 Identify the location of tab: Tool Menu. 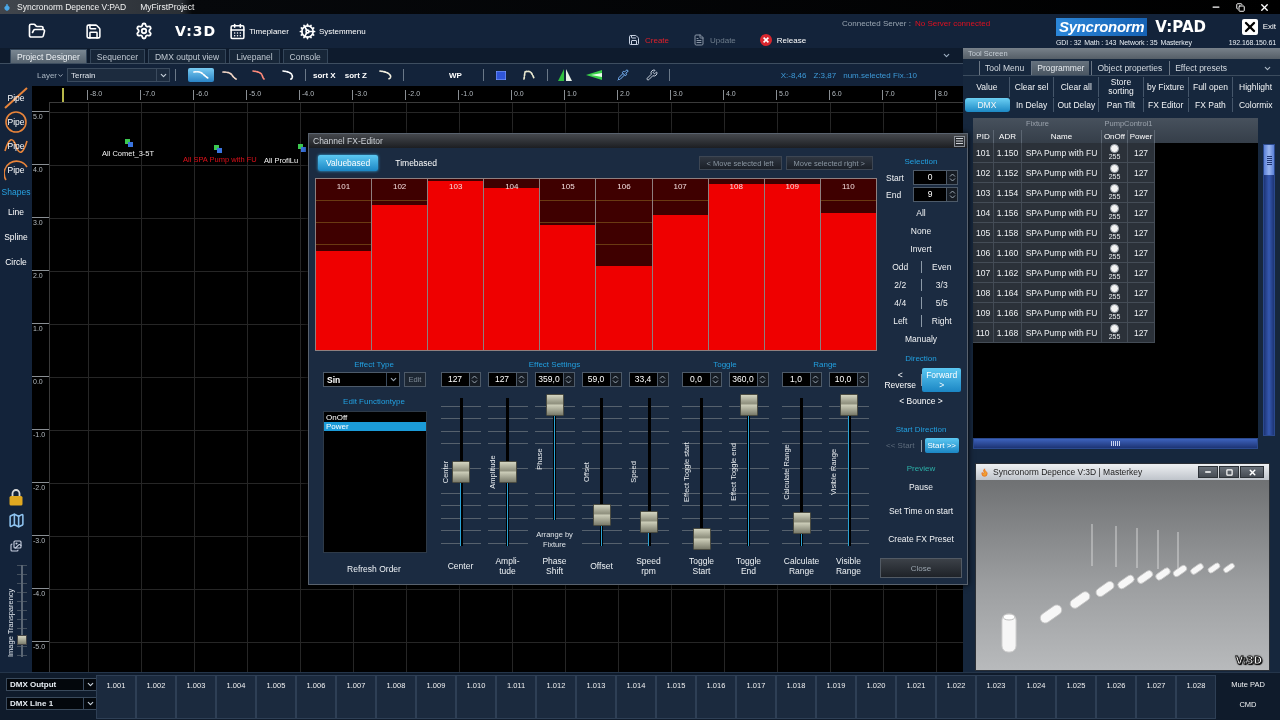
(1004, 68).